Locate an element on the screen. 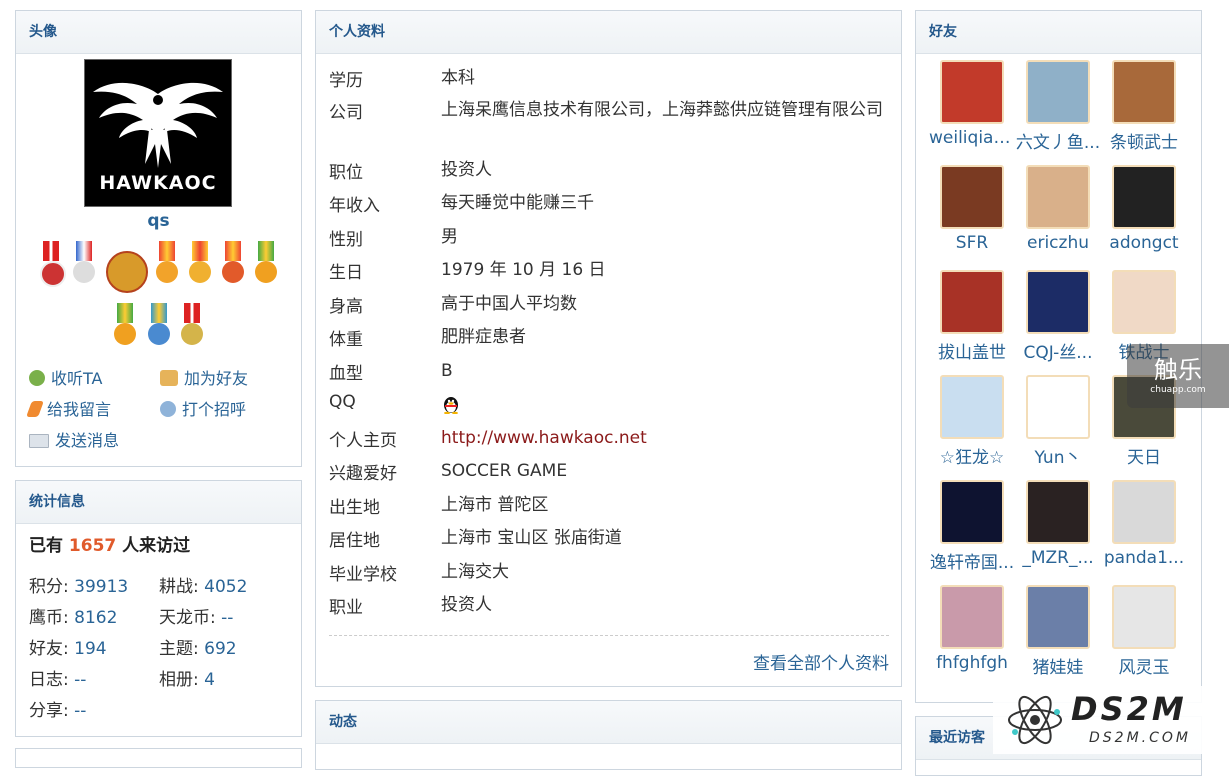 This screenshot has width=1229, height=776. friend-item: ericzhu is located at coordinates (1058, 209).